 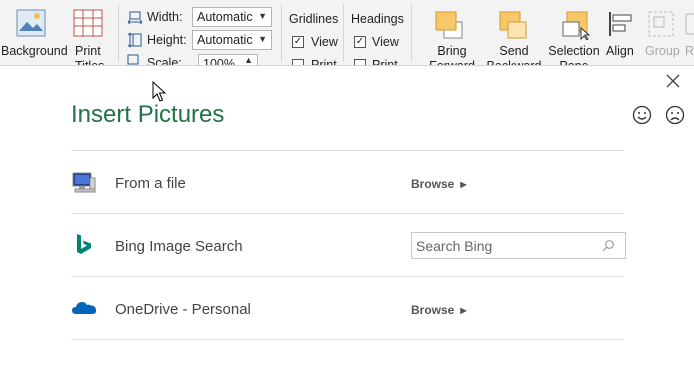 What do you see at coordinates (90, 55) in the screenshot?
I see `print-titles-label: Print Titles` at bounding box center [90, 55].